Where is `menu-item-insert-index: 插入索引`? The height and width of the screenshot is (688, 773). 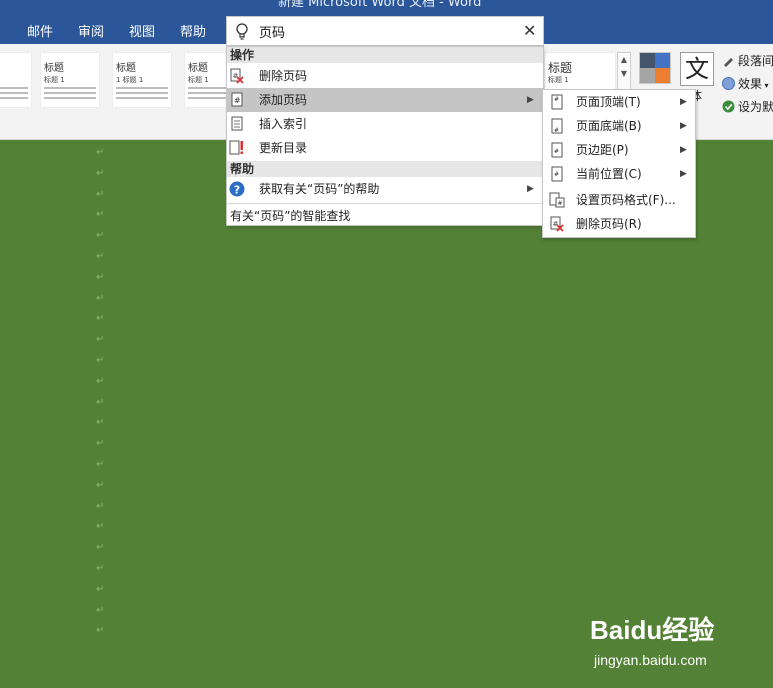 menu-item-insert-index: 插入索引 is located at coordinates (385, 124).